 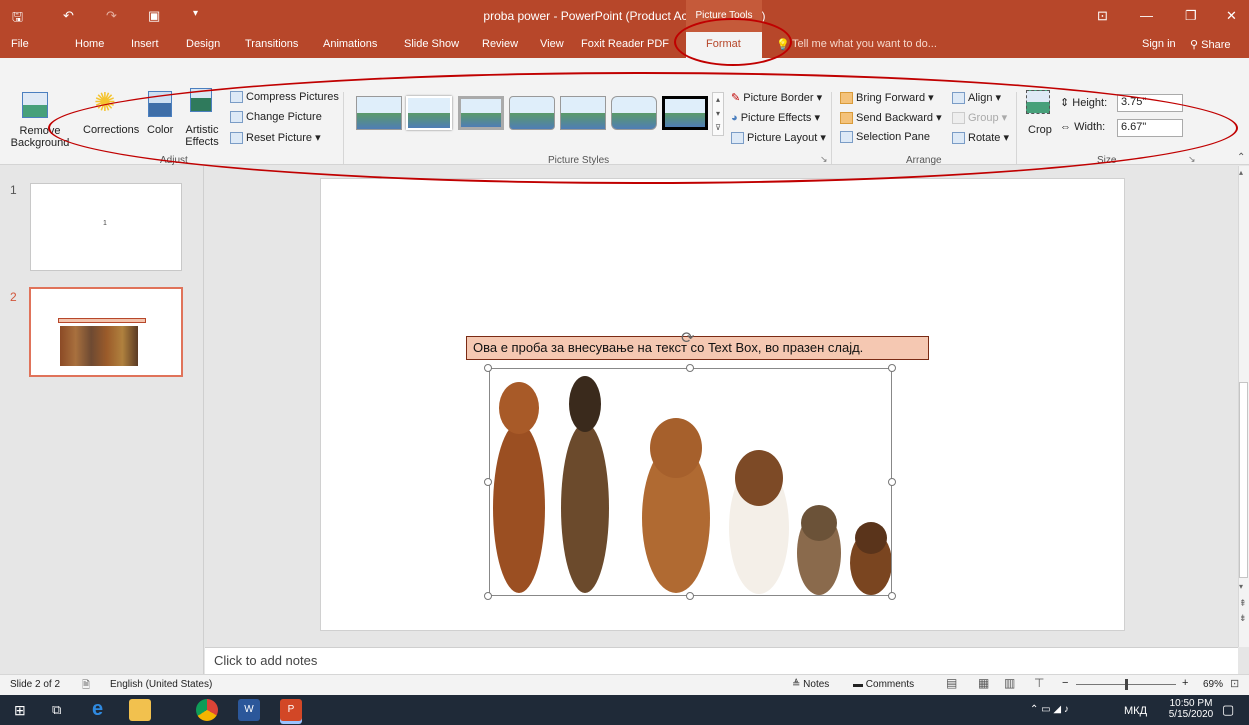 I want to click on resize-handle-s, so click(x=690, y=596).